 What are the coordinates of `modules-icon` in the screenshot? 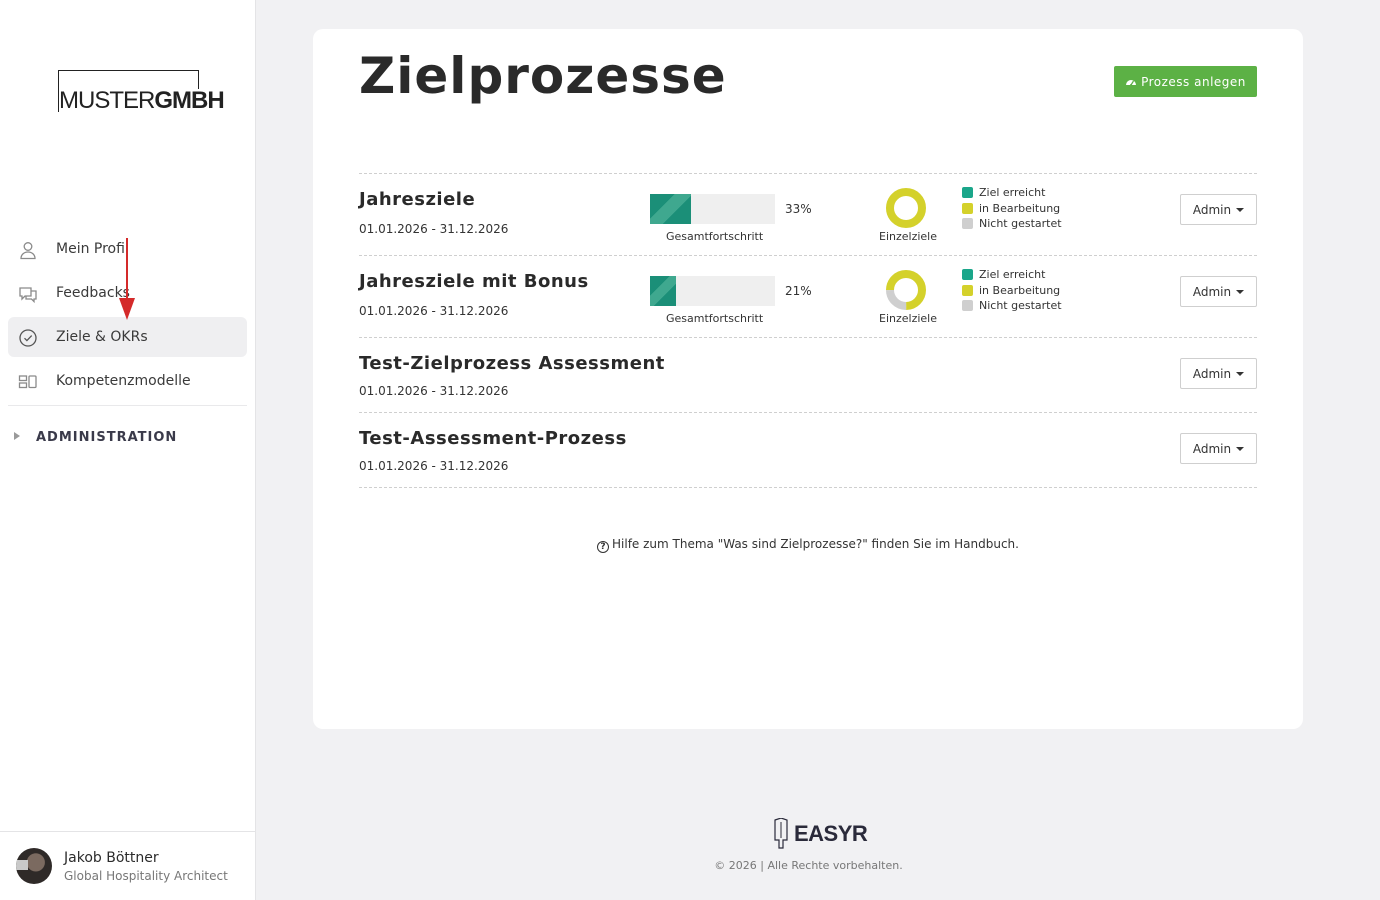 It's located at (27, 382).